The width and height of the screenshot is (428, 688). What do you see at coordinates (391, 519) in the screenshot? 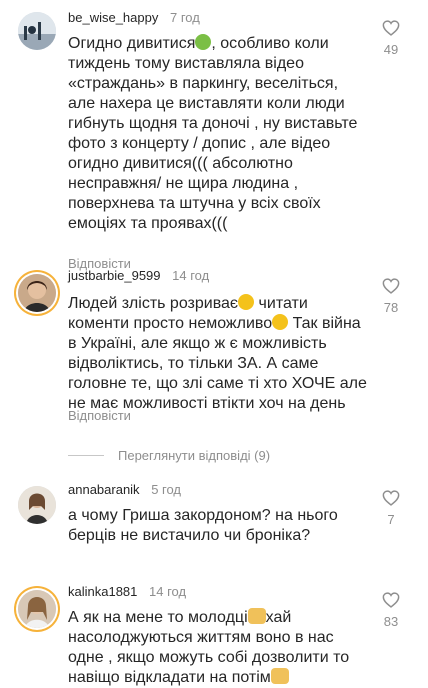
I see `like-count: 7` at bounding box center [391, 519].